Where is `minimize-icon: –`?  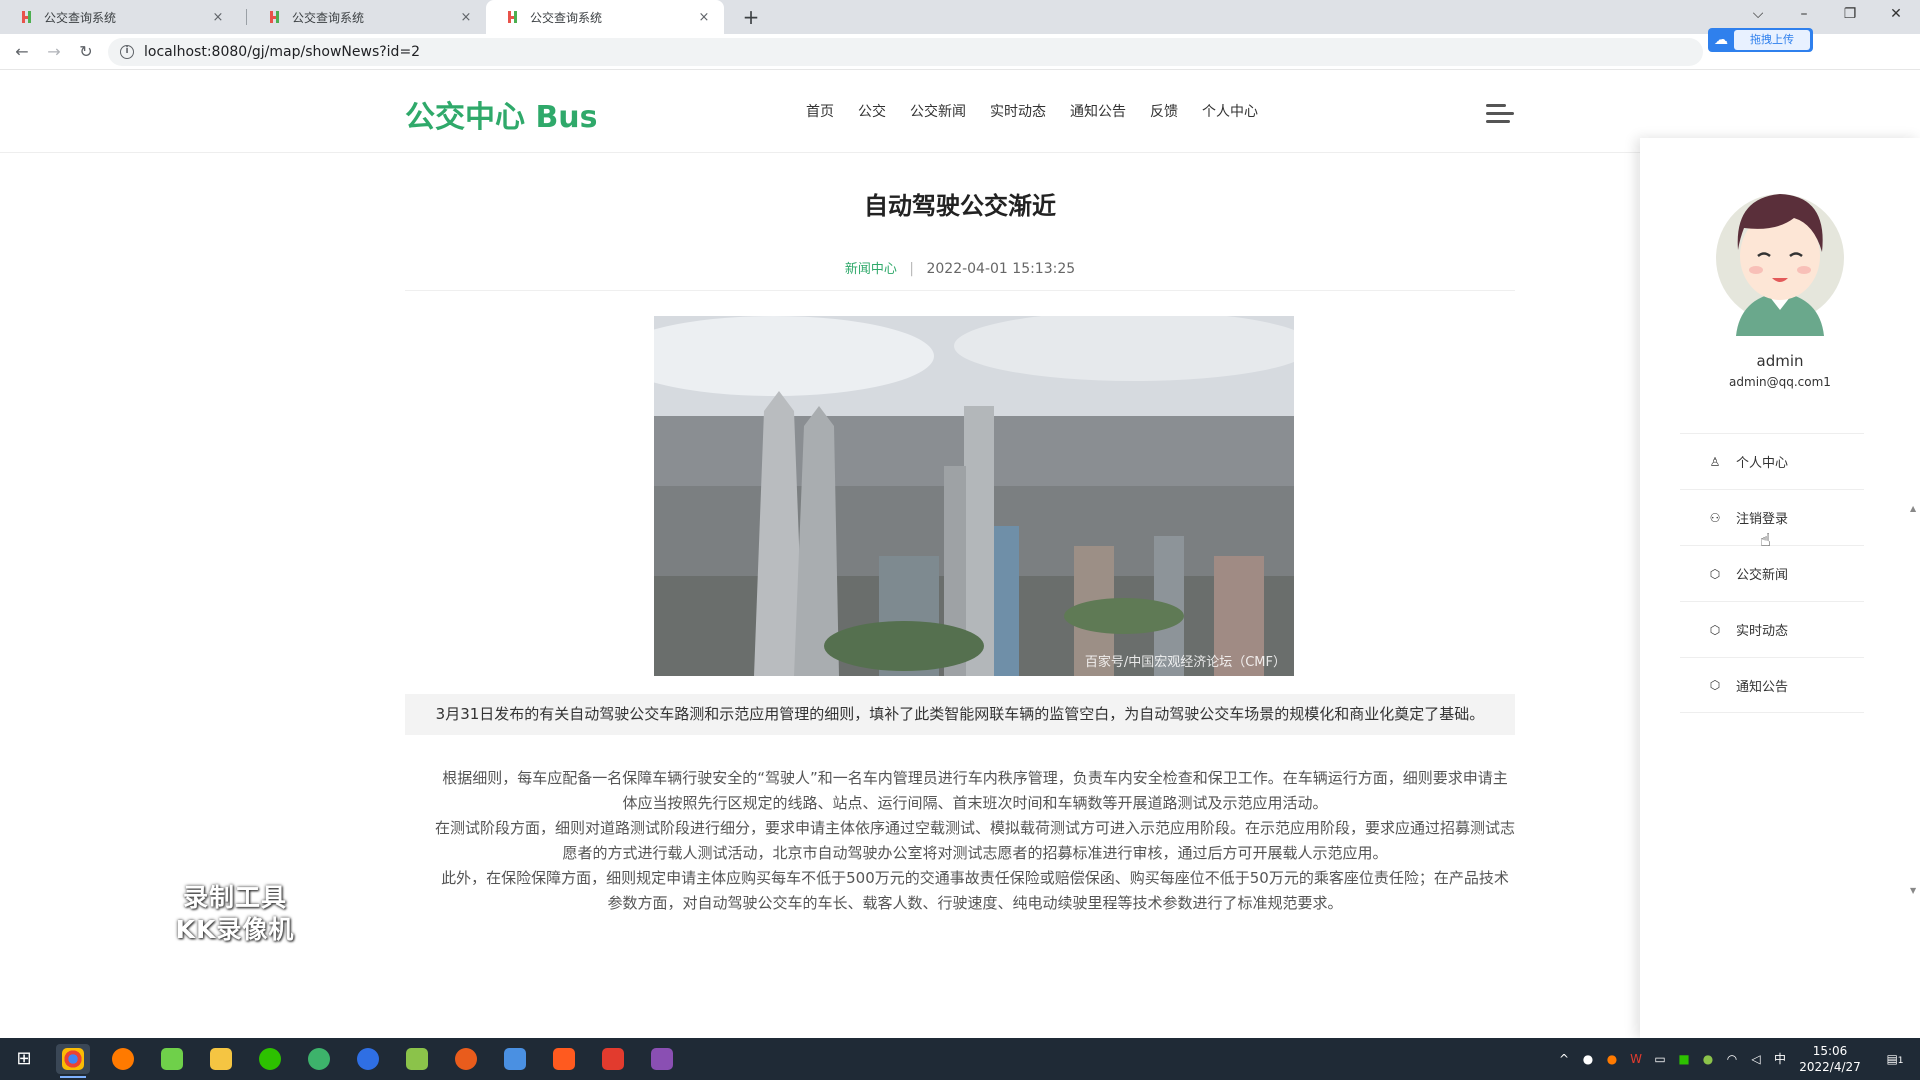 minimize-icon: – is located at coordinates (1804, 15).